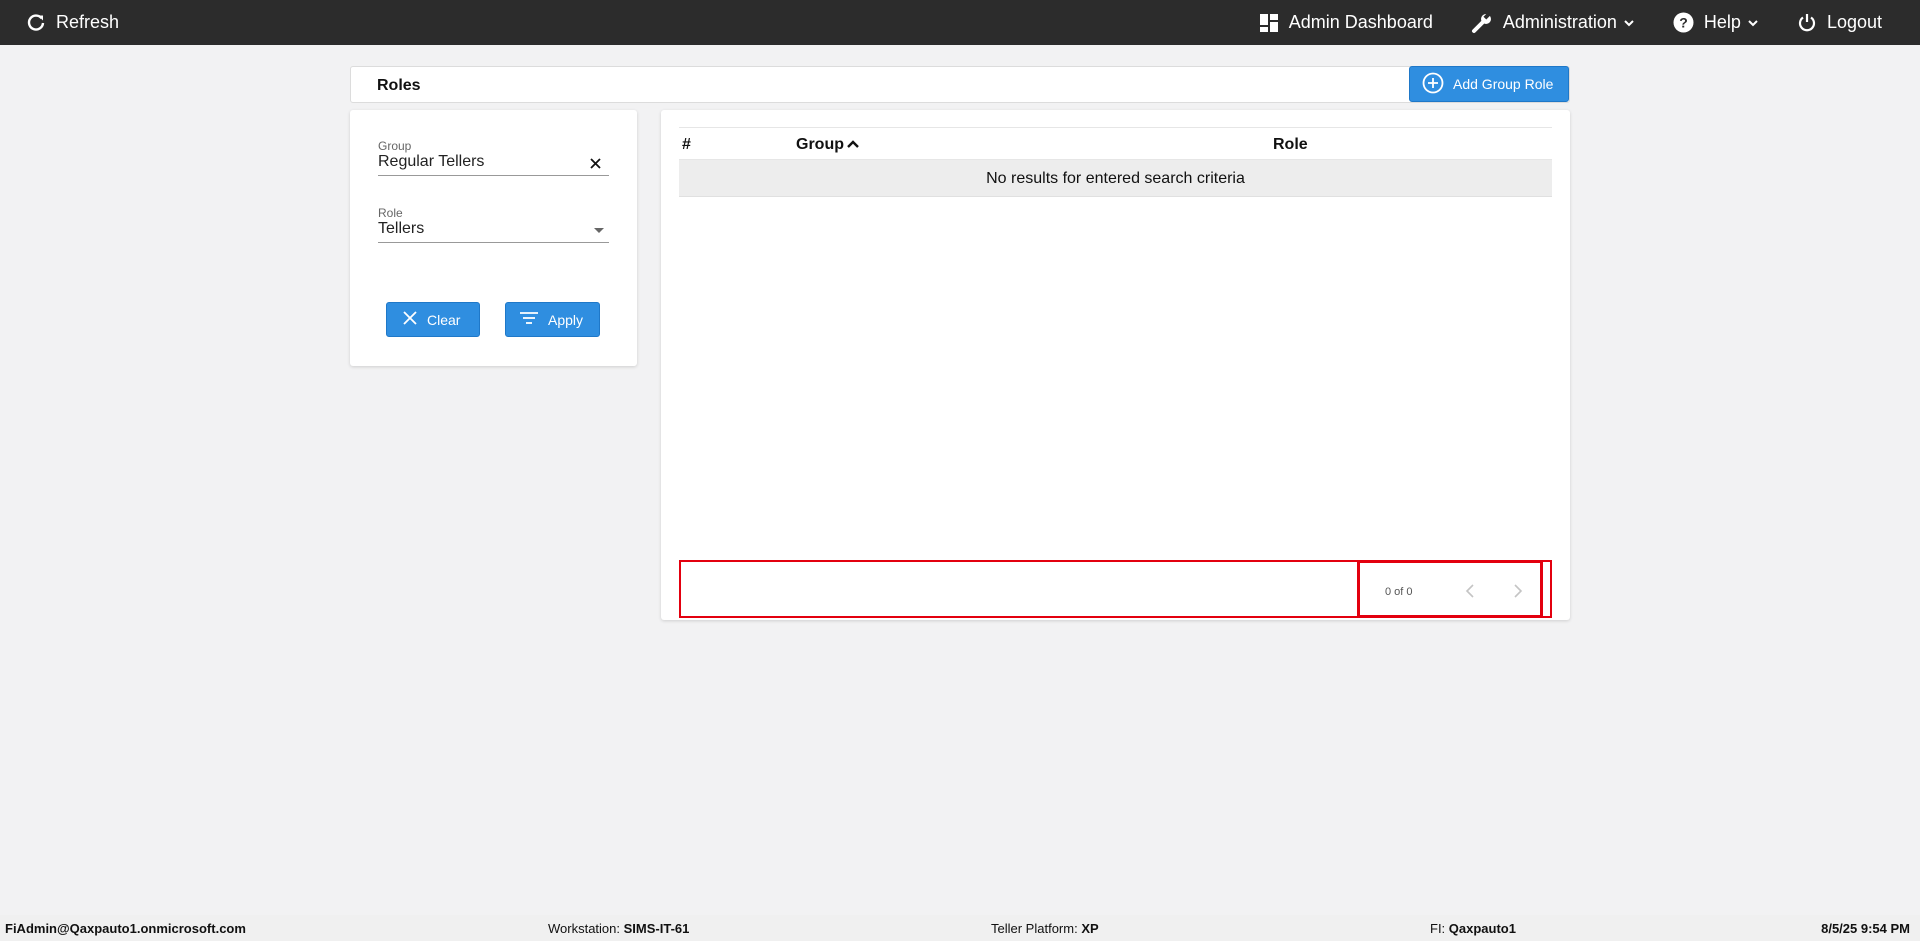  Describe the element at coordinates (686, 144) in the screenshot. I see `column-header-number: #` at that location.